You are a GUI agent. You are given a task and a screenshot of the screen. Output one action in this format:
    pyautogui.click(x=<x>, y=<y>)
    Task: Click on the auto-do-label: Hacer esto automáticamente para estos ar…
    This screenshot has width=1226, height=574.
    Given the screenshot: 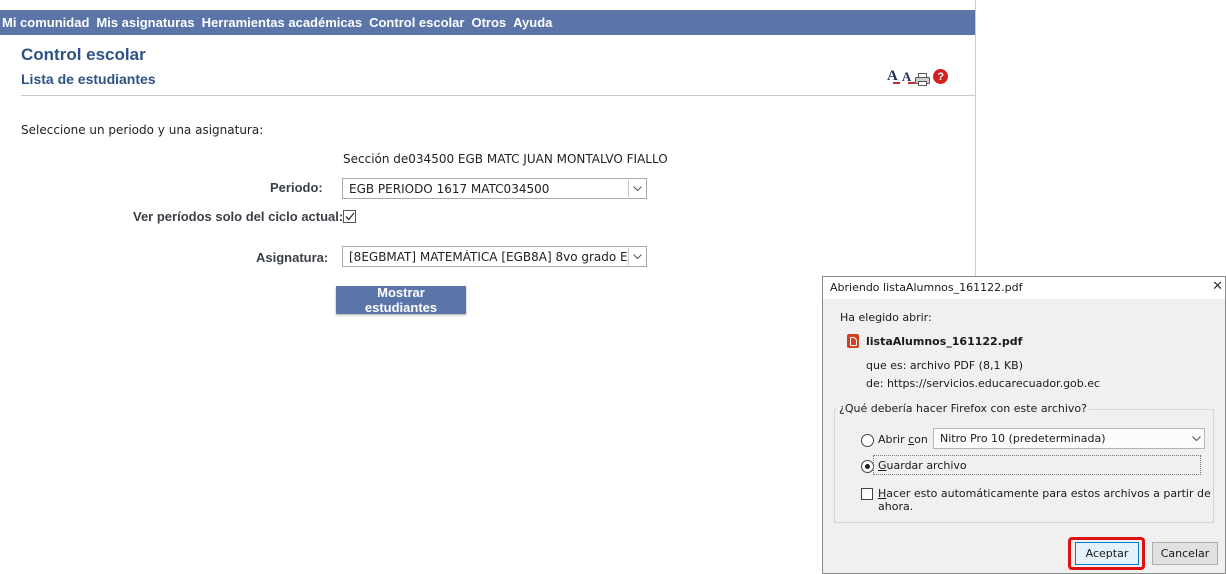 What is the action you would take?
    pyautogui.click(x=1051, y=500)
    